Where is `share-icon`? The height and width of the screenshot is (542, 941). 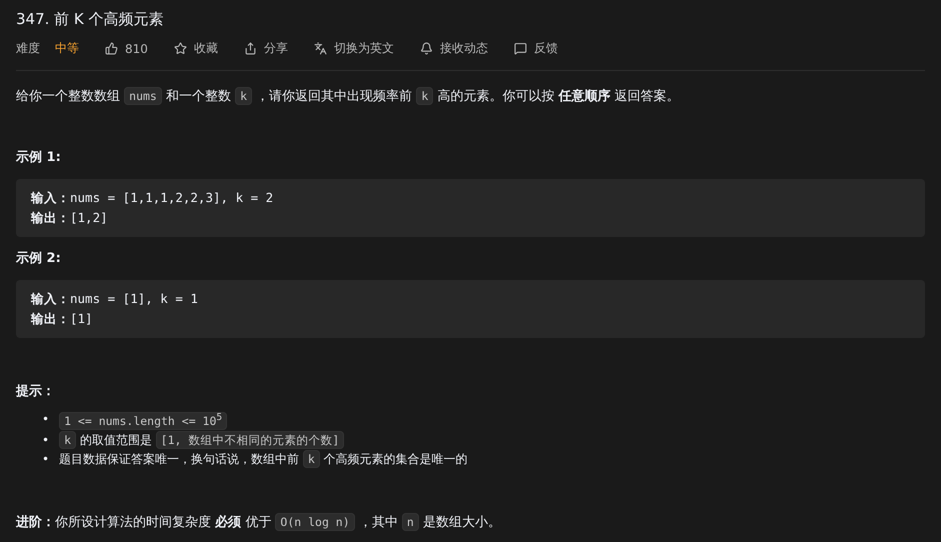 share-icon is located at coordinates (250, 48).